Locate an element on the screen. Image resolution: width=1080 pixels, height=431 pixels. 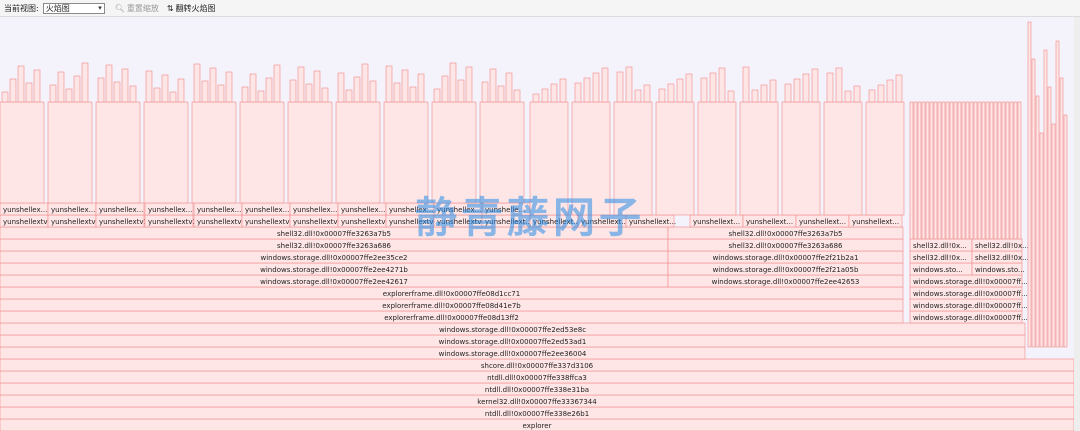
flame-frame: shell32.dll!0x00007ffe3263a686 is located at coordinates (785, 245).